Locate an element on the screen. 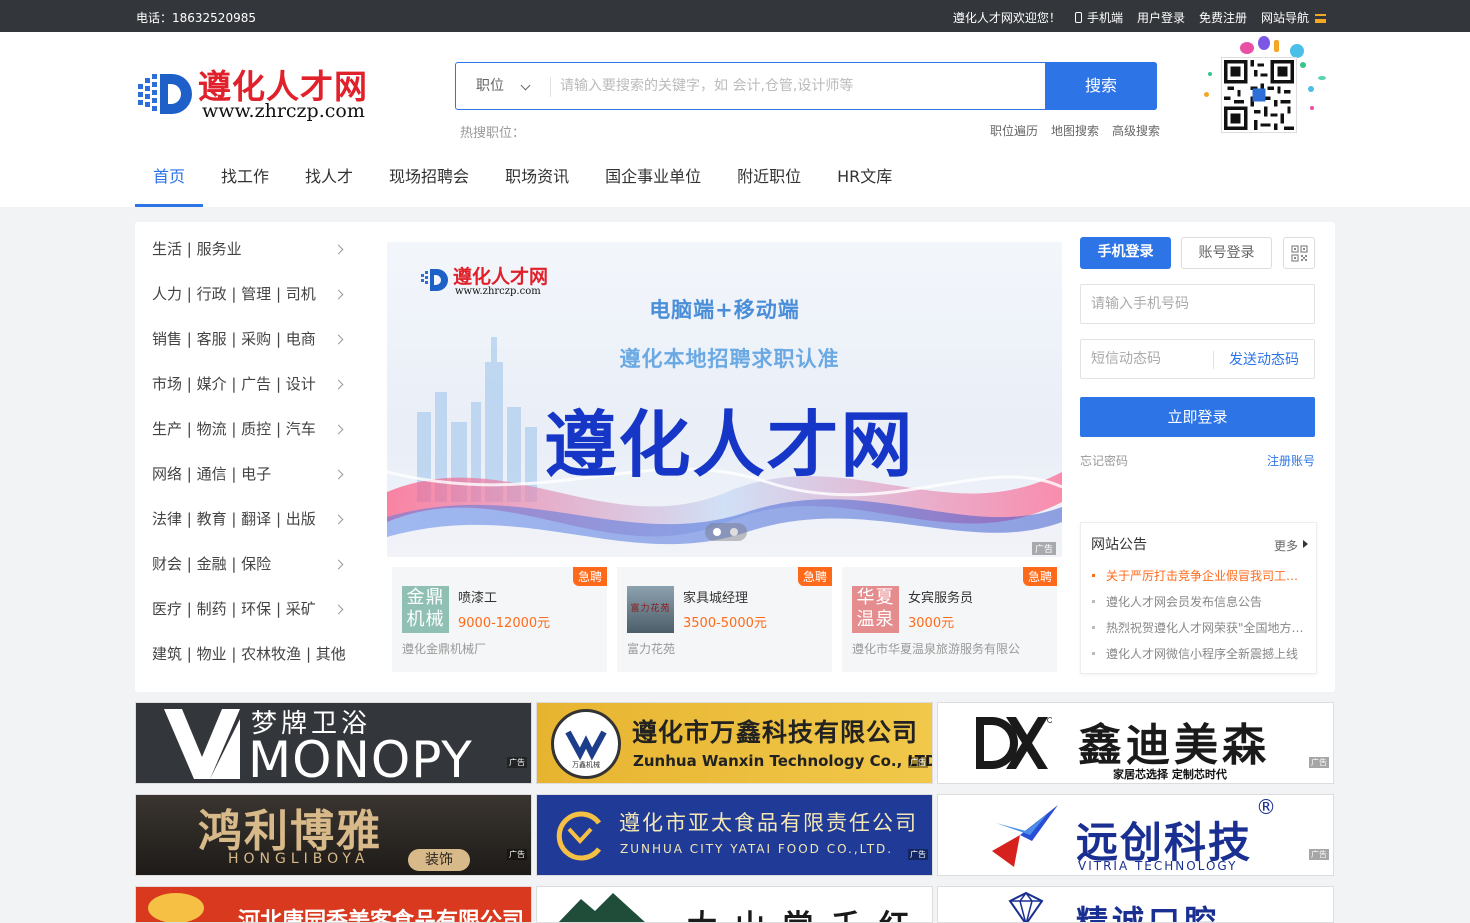  main-nav: 首页 找工作 找人才 现场招聘会 职场资讯 国企事业单位 附近职位 HR文库 is located at coordinates (522, 186).